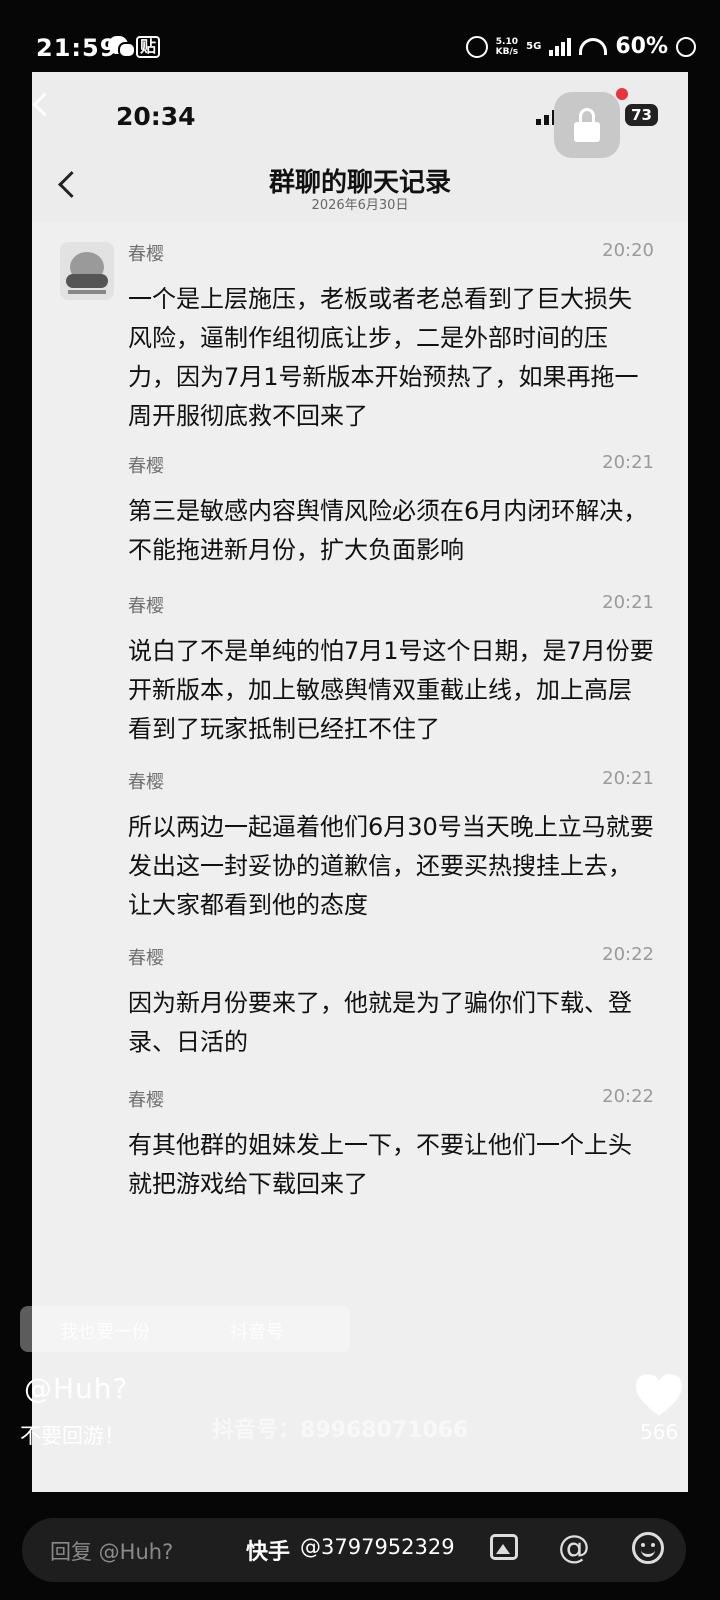  What do you see at coordinates (360, 205) in the screenshot?
I see `page-date: 2026年6月30日` at bounding box center [360, 205].